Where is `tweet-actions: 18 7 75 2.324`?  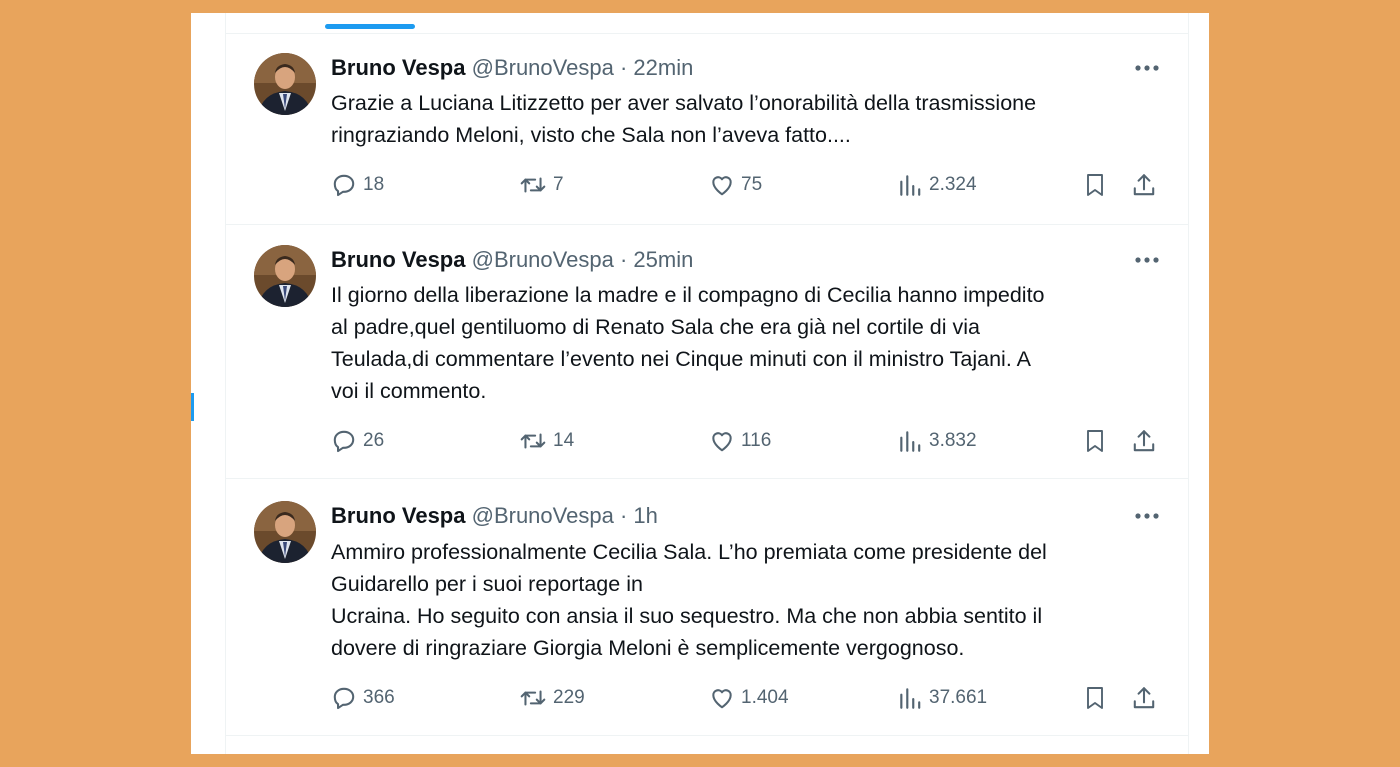 tweet-actions: 18 7 75 2.324 is located at coordinates (745, 185).